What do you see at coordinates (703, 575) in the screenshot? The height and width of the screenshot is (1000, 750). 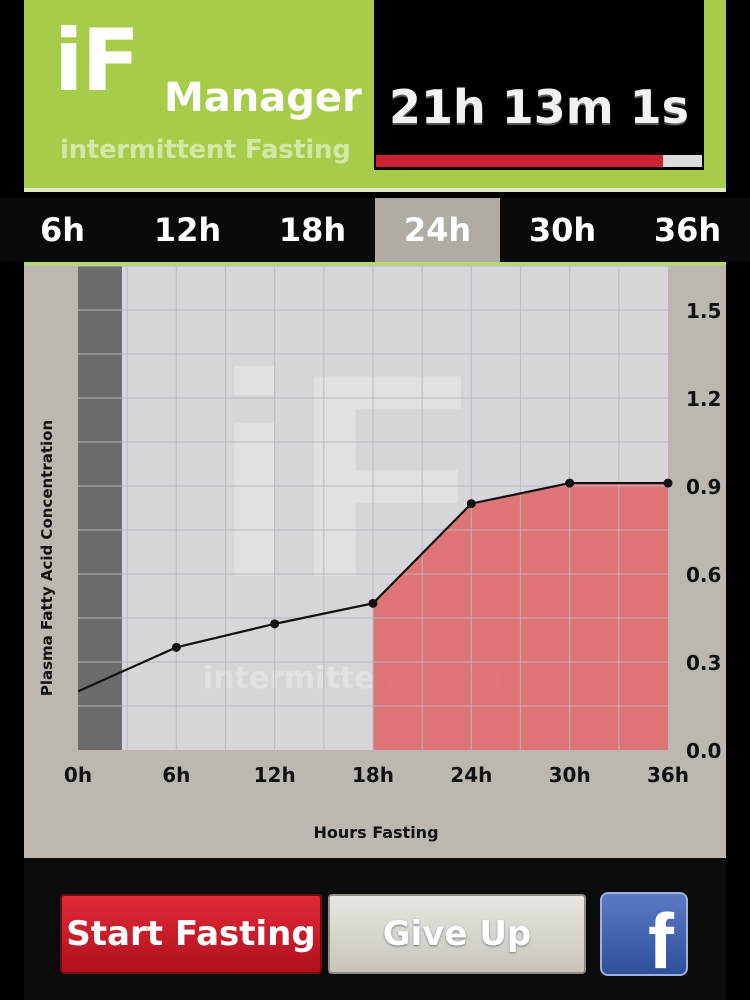 I see `y-tick-label: 0.6` at bounding box center [703, 575].